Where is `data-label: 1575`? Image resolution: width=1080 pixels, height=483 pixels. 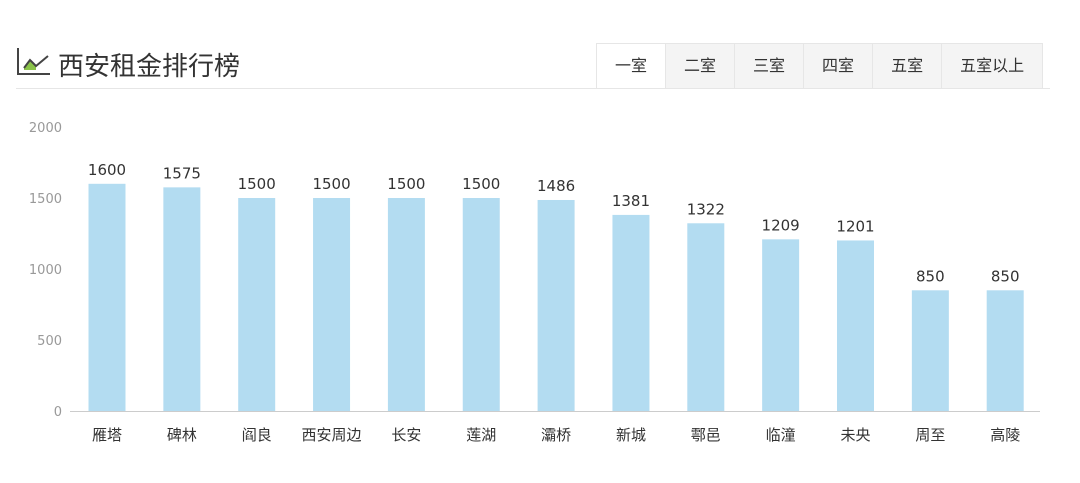
data-label: 1575 is located at coordinates (182, 173).